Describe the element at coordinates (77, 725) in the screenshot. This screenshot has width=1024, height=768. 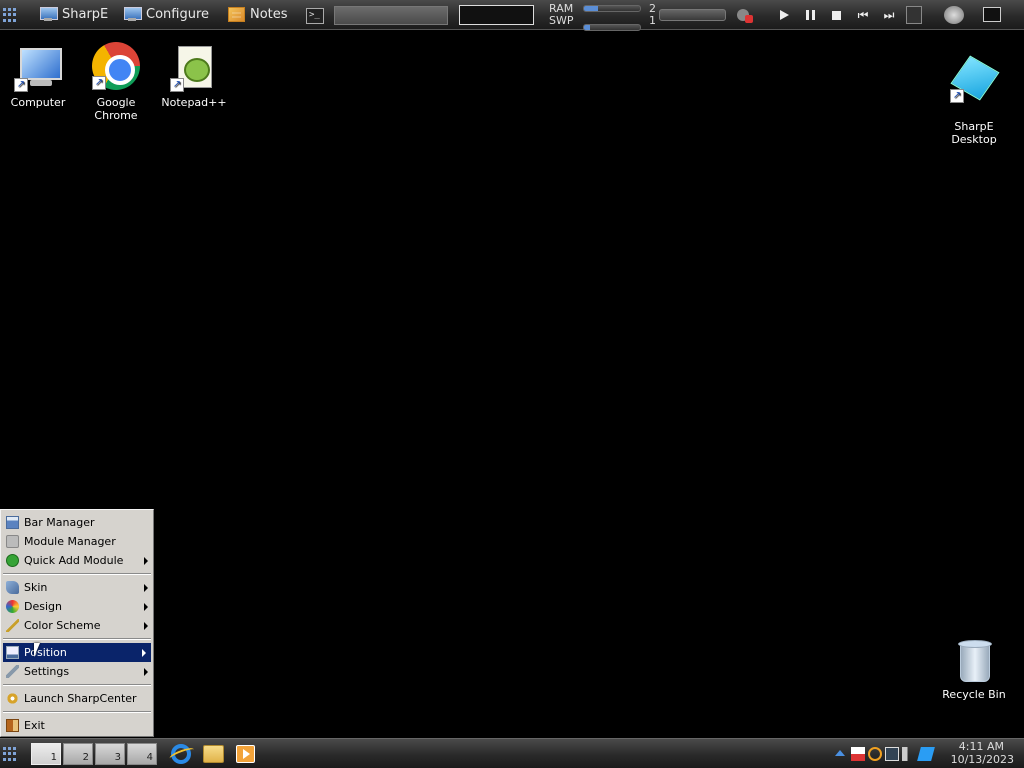
I see `menu-item-exit: Exit` at that location.